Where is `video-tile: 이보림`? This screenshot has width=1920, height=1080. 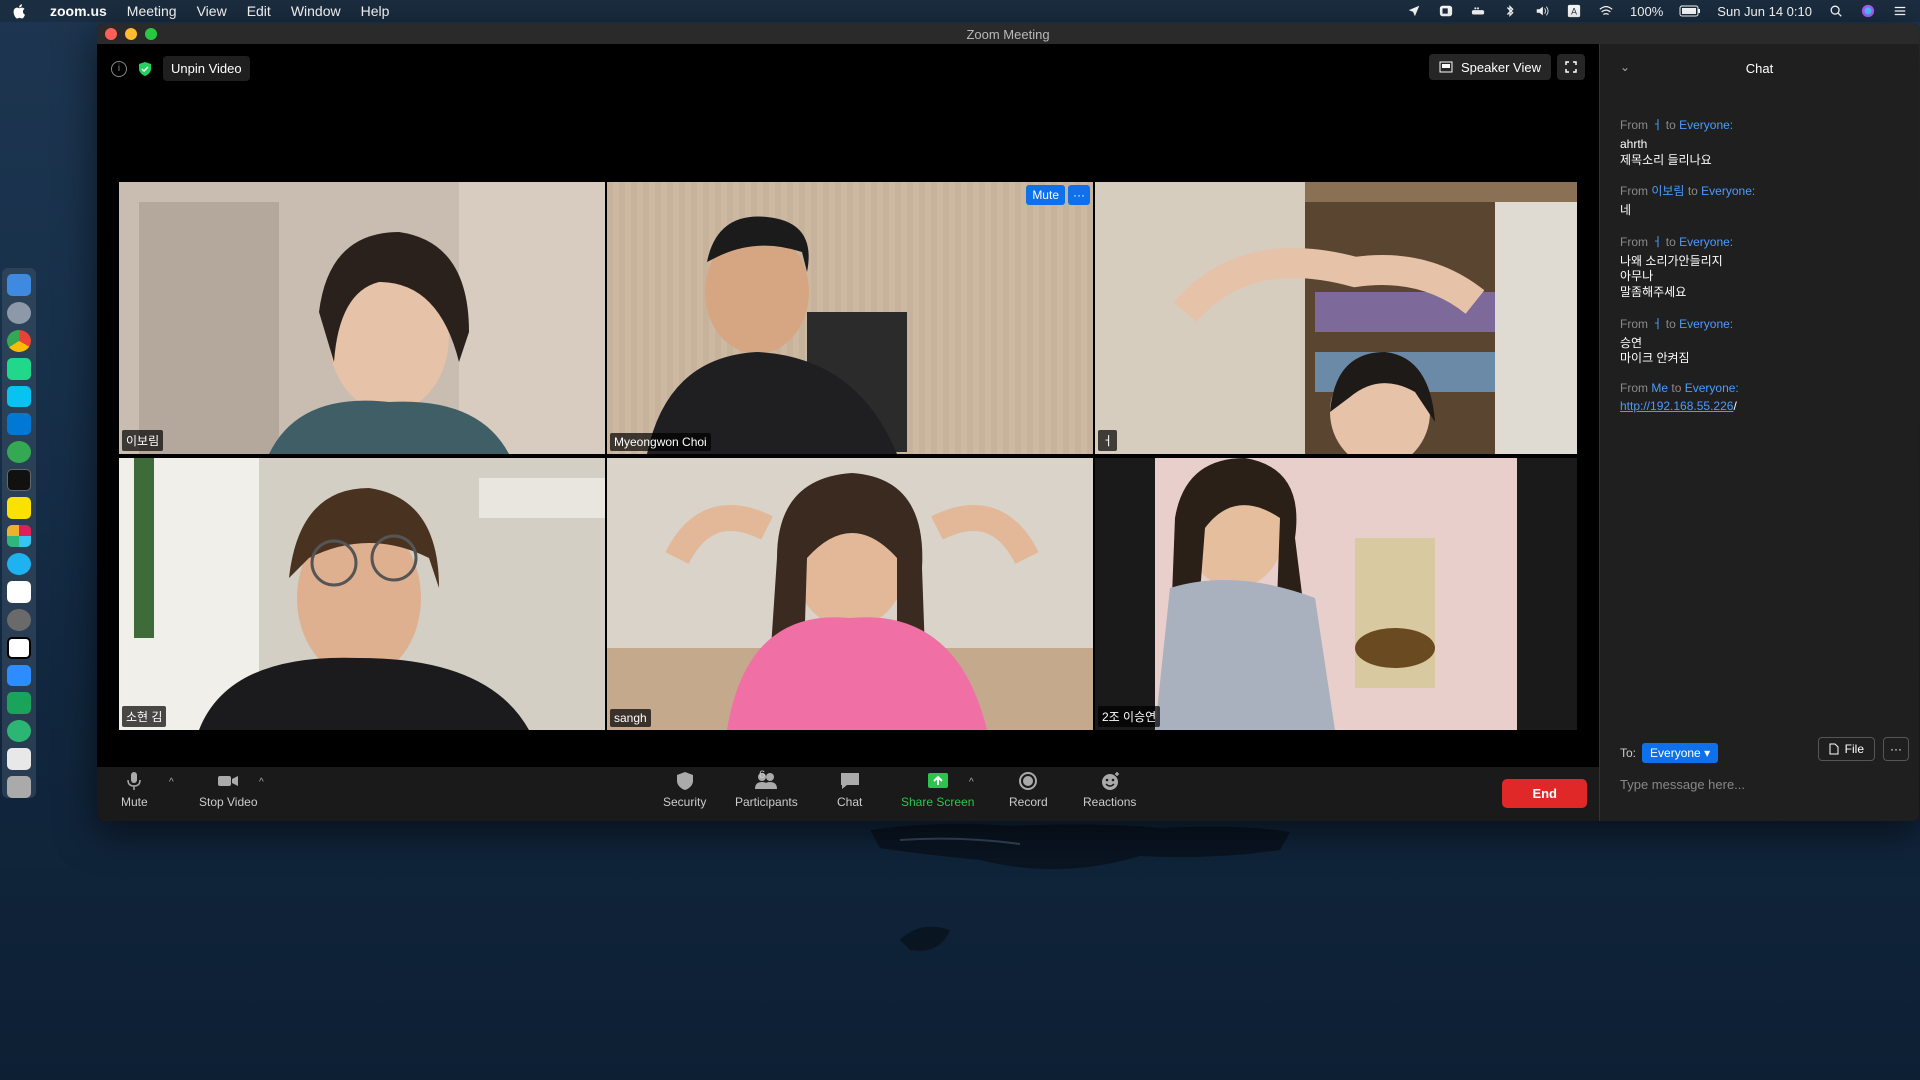 video-tile: 이보림 is located at coordinates (362, 318).